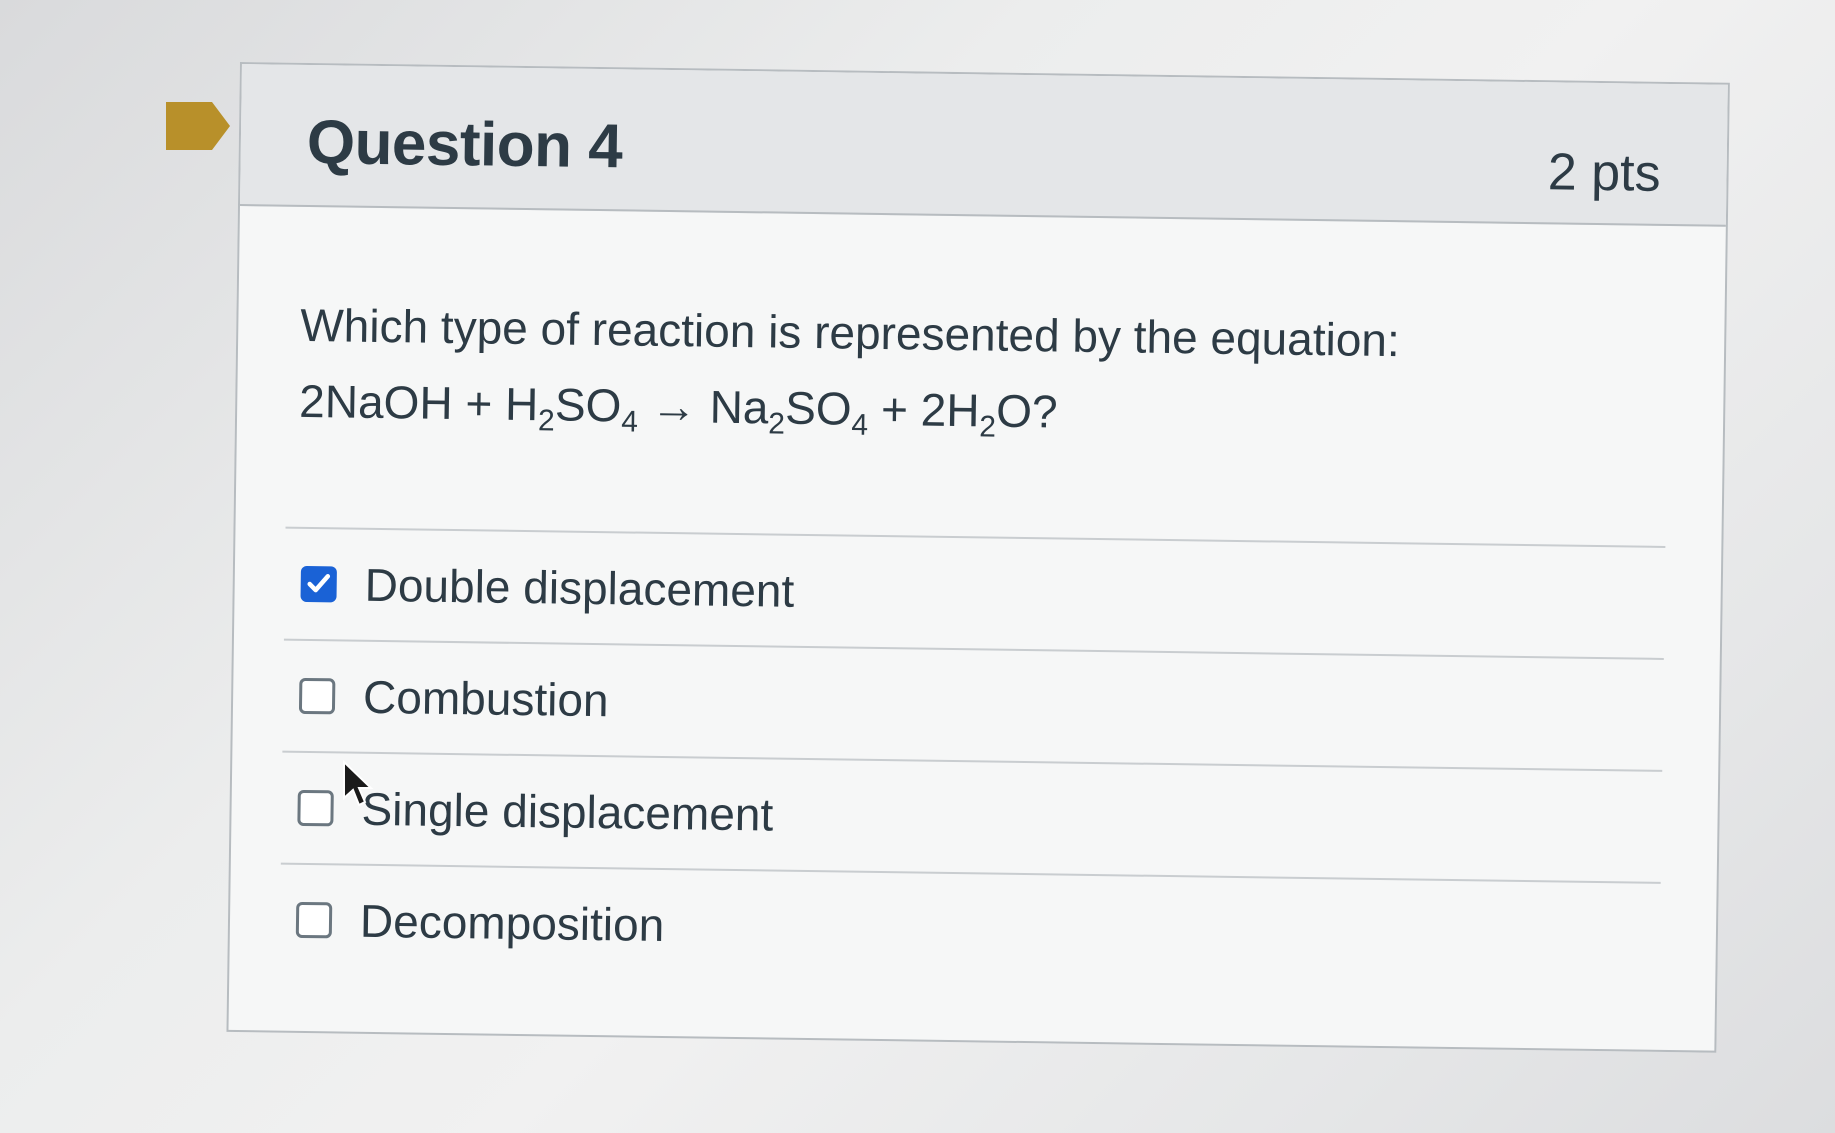  What do you see at coordinates (464, 144) in the screenshot?
I see `question-title: Question 4` at bounding box center [464, 144].